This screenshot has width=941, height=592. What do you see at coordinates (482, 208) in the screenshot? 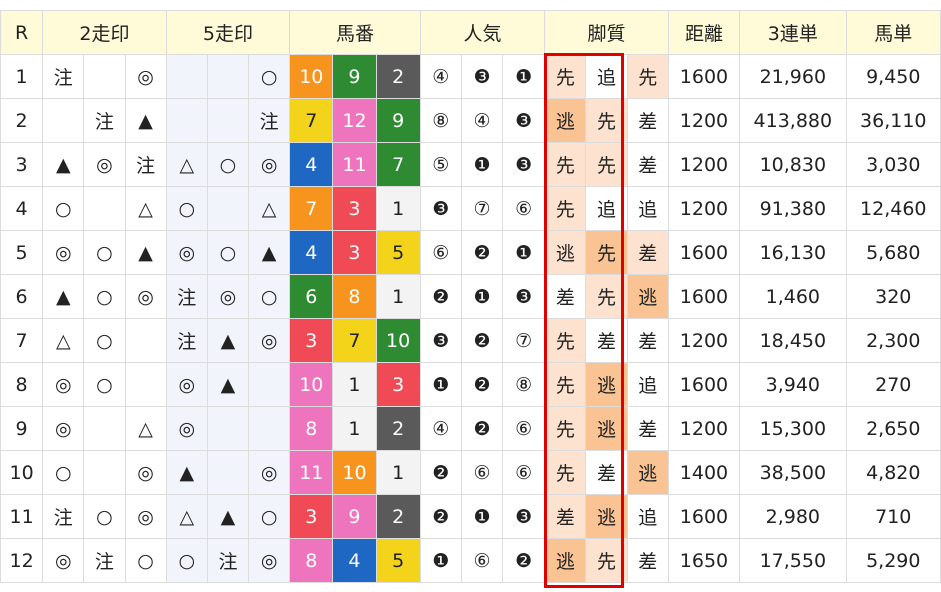
I see `popularity-cell: ⑦` at bounding box center [482, 208].